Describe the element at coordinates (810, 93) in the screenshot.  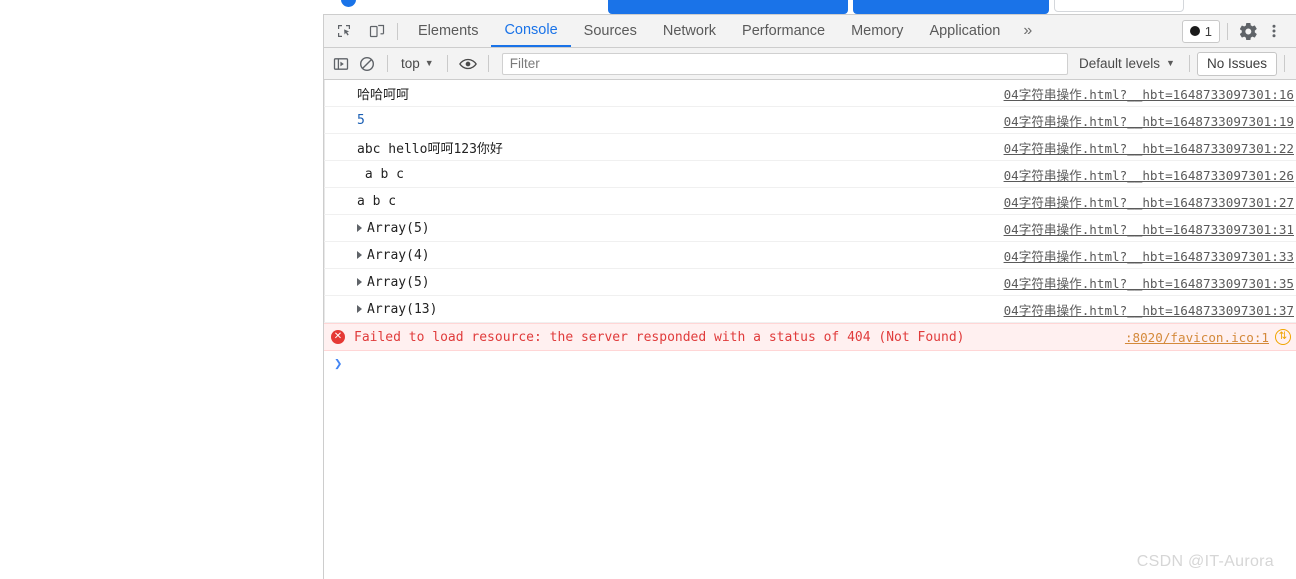
I see `console-log-row: 哈哈呵呵 04字符串操作.html?__hbt=1648733097301:16` at that location.